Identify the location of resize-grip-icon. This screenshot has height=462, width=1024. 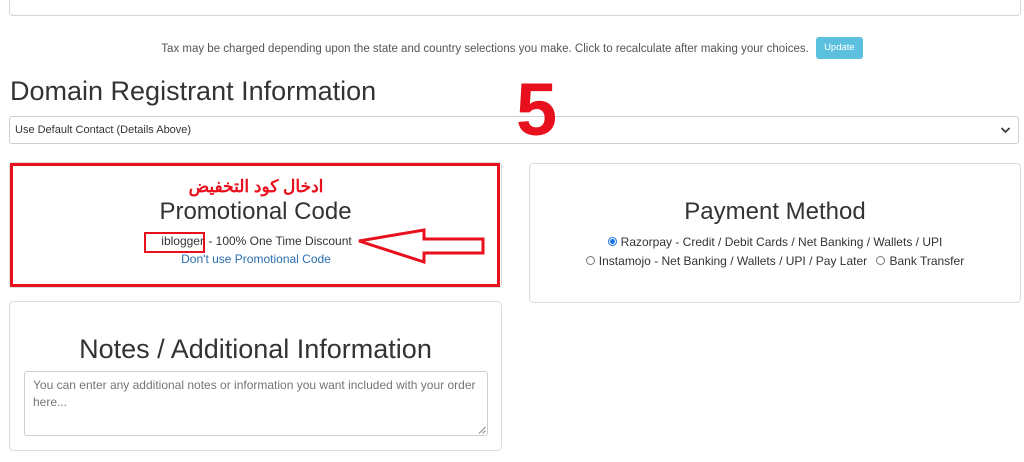
(482, 430).